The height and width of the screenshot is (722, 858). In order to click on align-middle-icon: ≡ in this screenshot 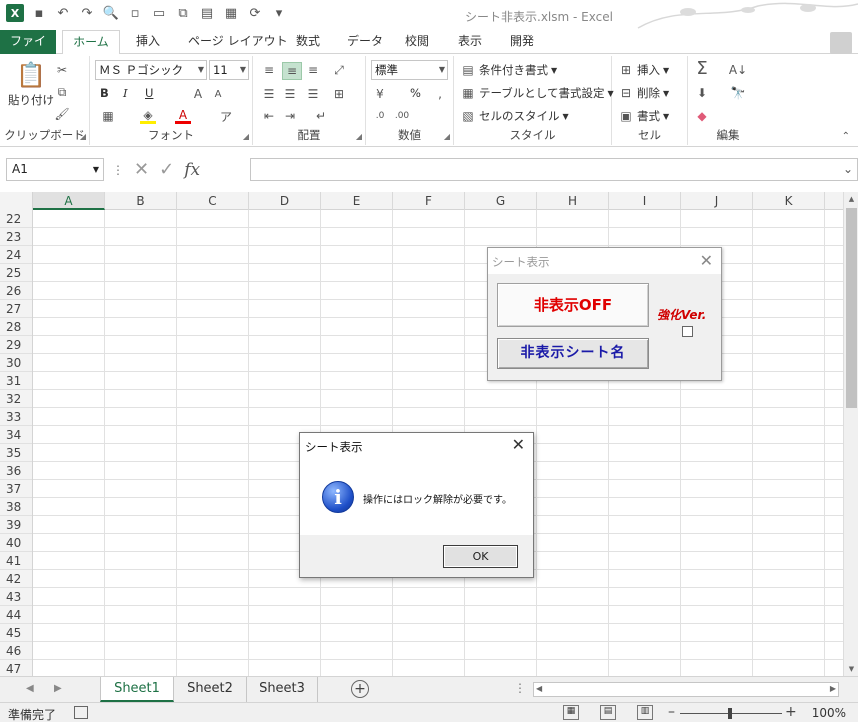, I will do `click(292, 71)`.